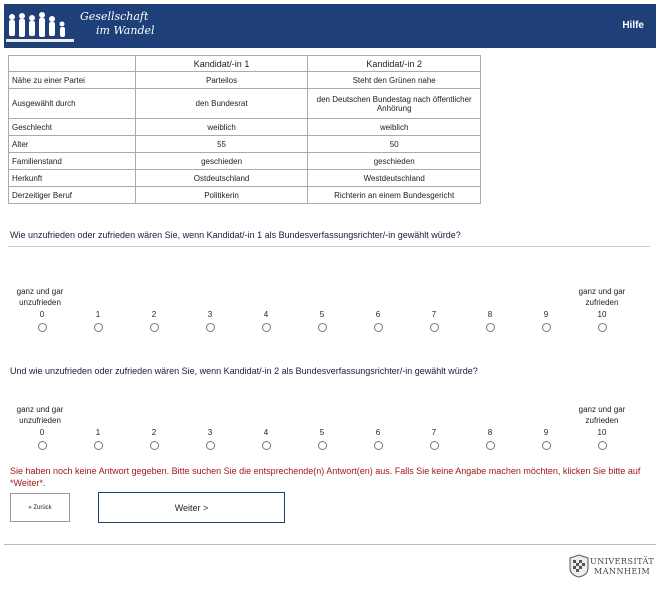 This screenshot has height=590, width=666. What do you see at coordinates (221, 80) in the screenshot?
I see `candidate1-value: Parteilos` at bounding box center [221, 80].